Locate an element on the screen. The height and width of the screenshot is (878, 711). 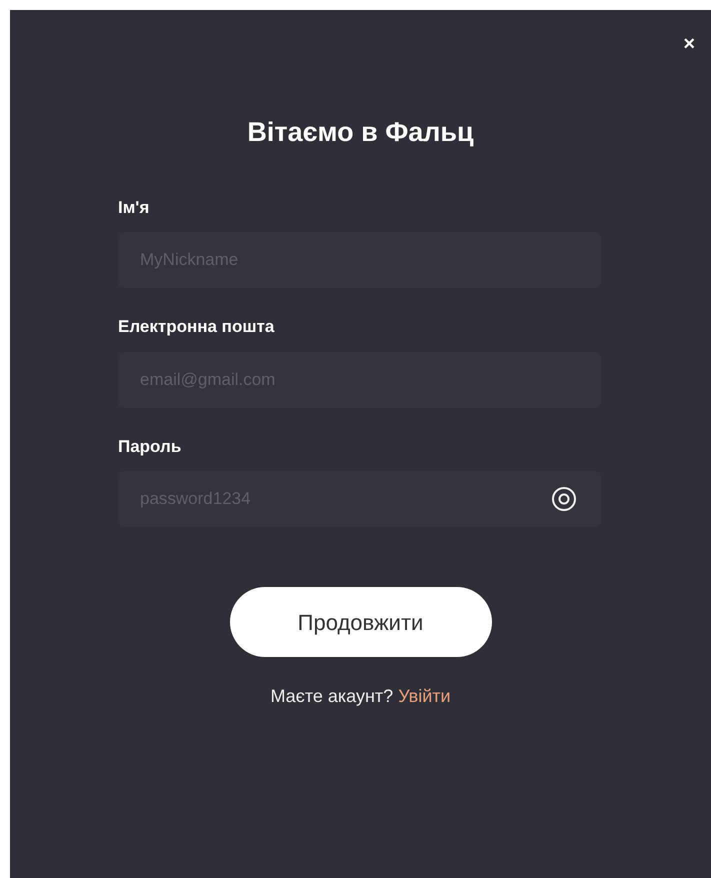
continue-button: Продовжити is located at coordinates (361, 622).